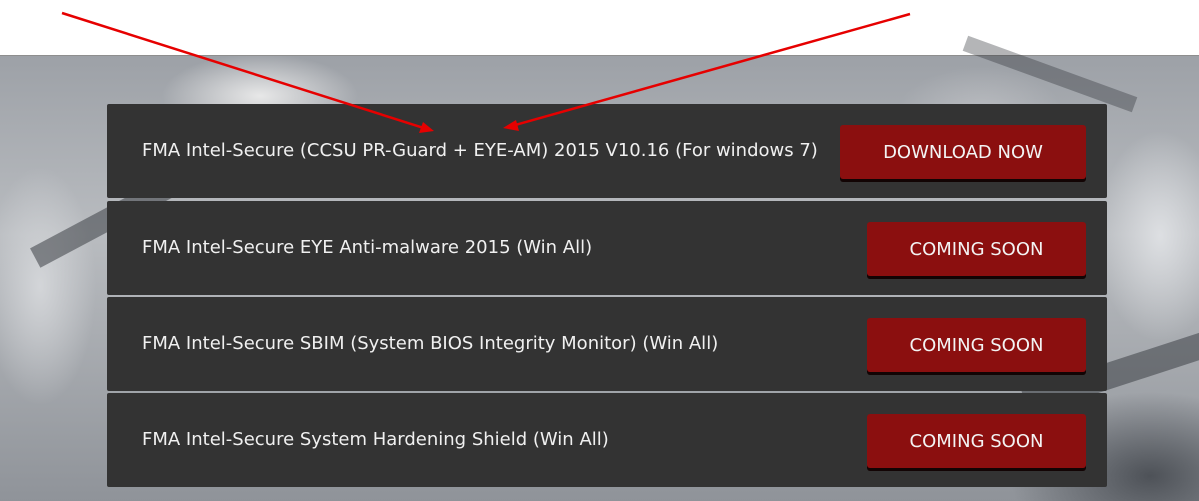  Describe the element at coordinates (599, 27) in the screenshot. I see `top-white-band` at that location.